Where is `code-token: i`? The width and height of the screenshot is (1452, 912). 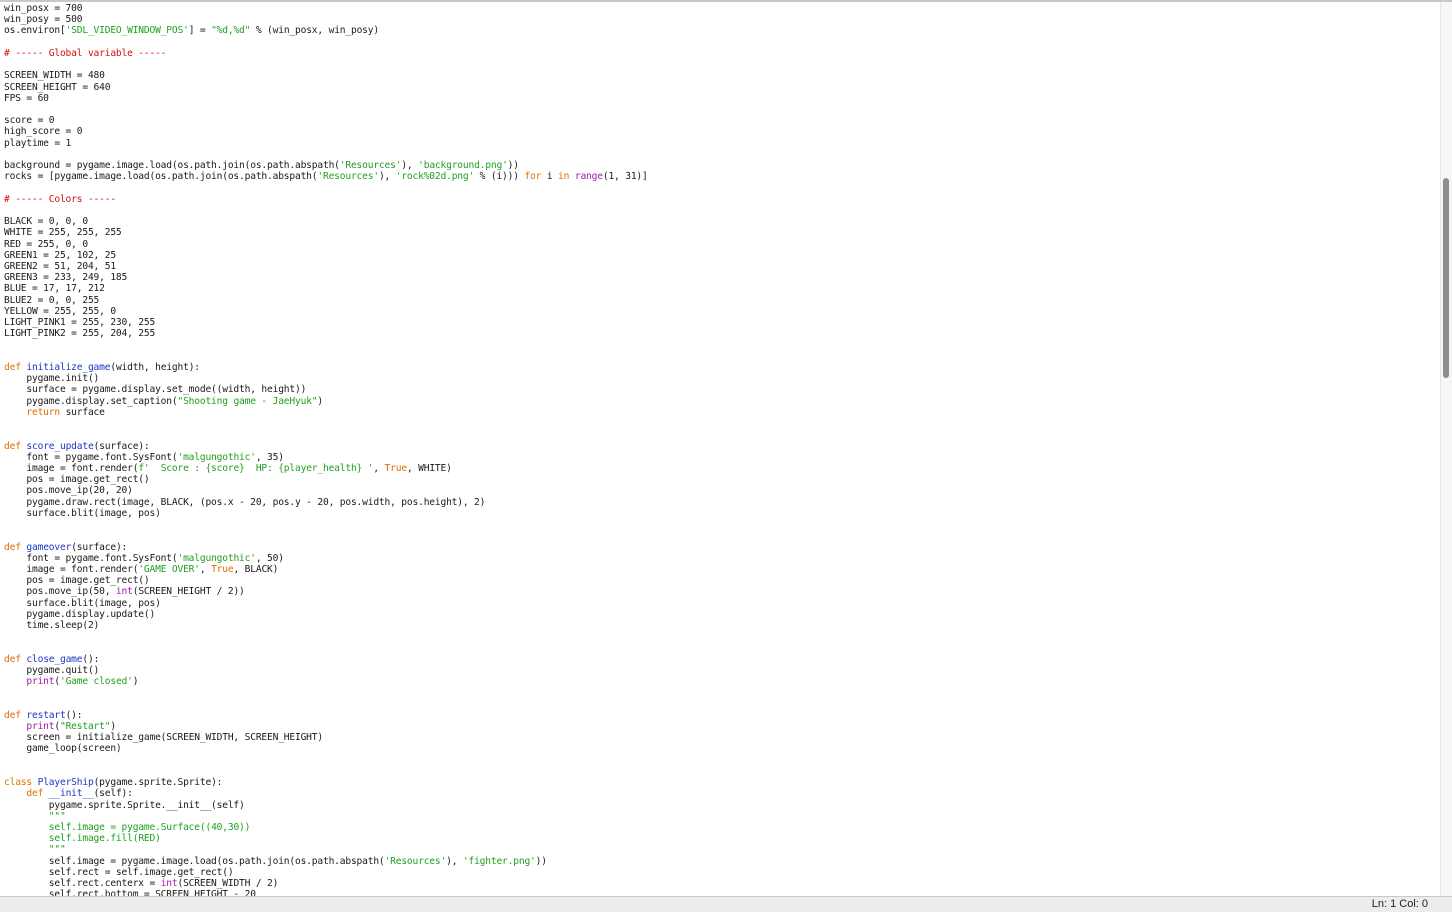
code-token: i is located at coordinates (550, 177).